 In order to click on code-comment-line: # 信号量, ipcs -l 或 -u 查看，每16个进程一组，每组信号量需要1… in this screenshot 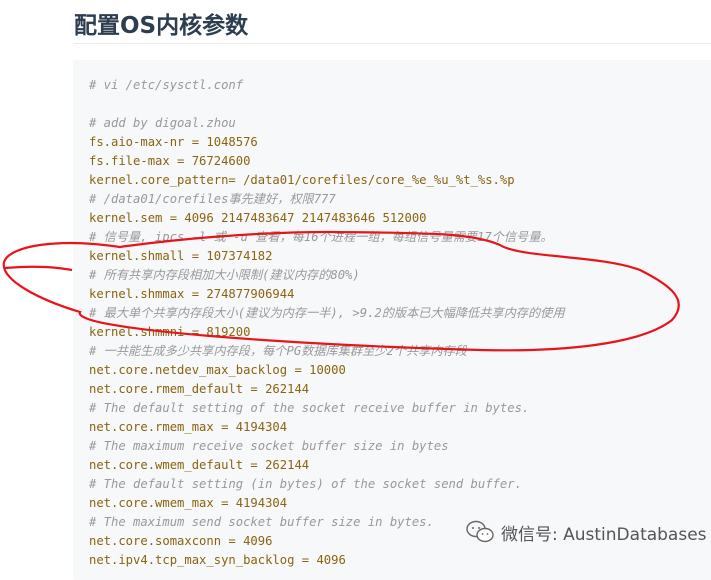, I will do `click(321, 237)`.